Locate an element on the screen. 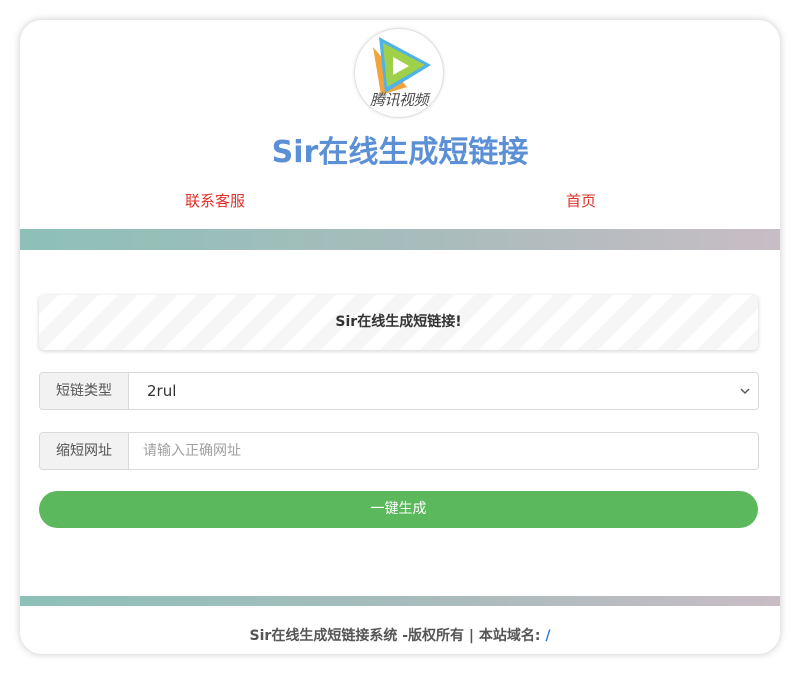  nav-contact-link: 联系客服 is located at coordinates (215, 201).